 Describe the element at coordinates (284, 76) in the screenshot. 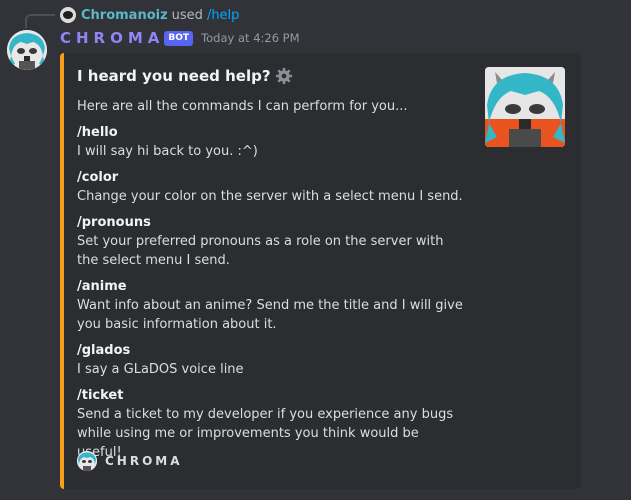

I see `gear-icon` at that location.